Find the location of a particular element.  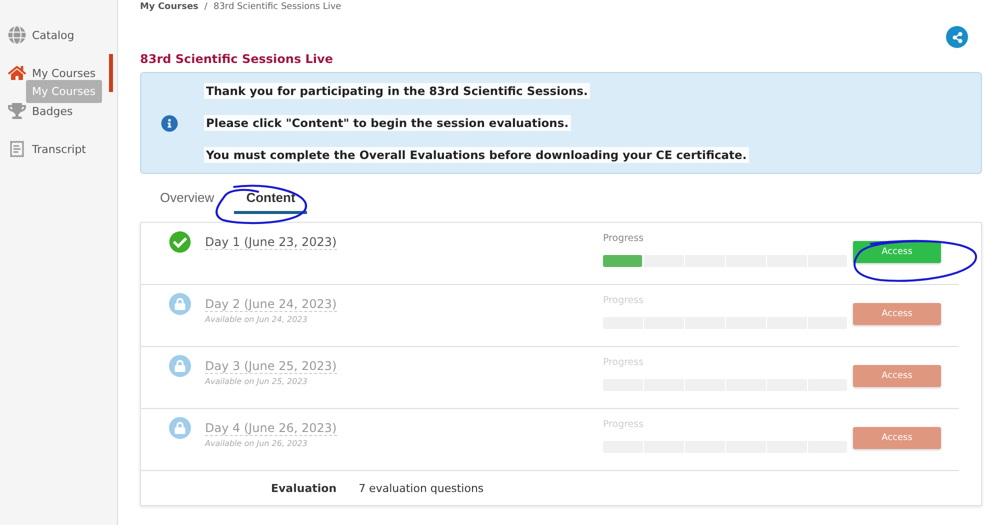

breadcrumb-link: My Courses is located at coordinates (169, 9).